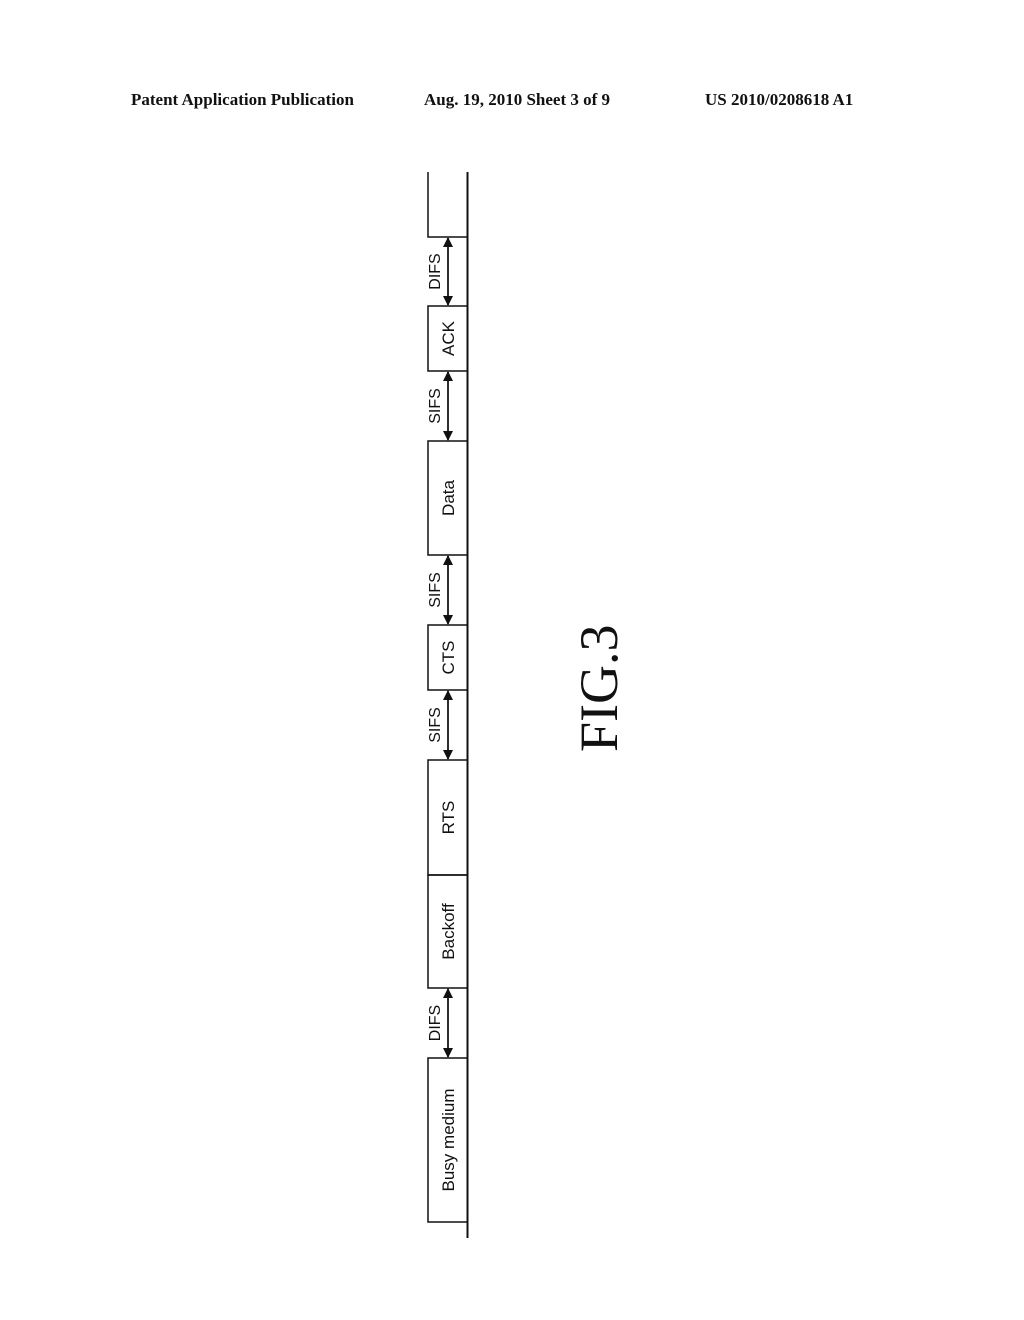 The image size is (1024, 1320). I want to click on frame-next-open, so click(447, 205).